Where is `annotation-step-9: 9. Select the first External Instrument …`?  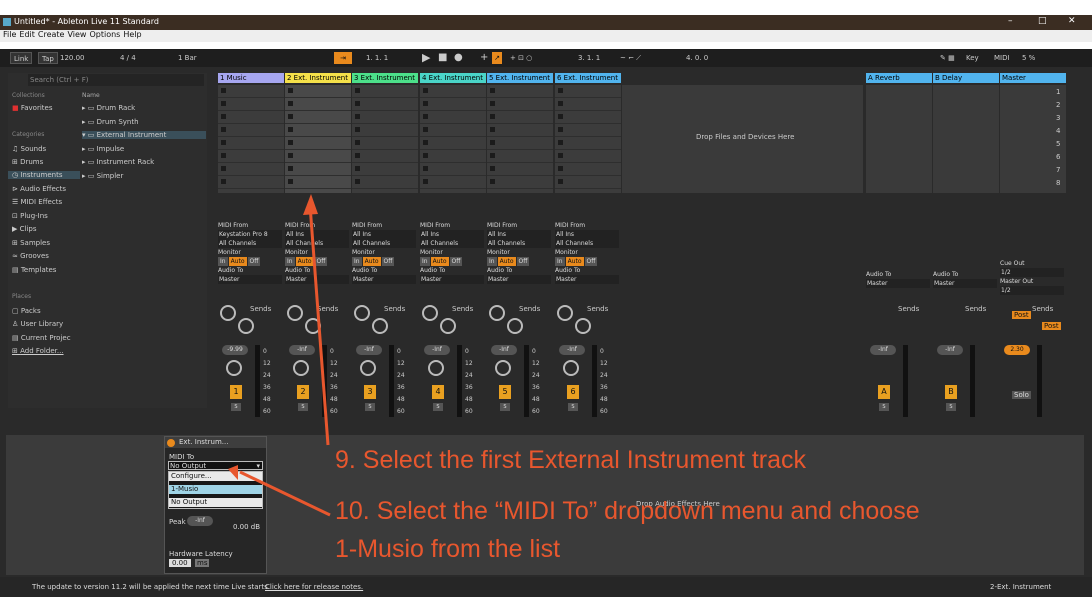
annotation-step-9: 9. Select the first External Instrument … is located at coordinates (571, 460).